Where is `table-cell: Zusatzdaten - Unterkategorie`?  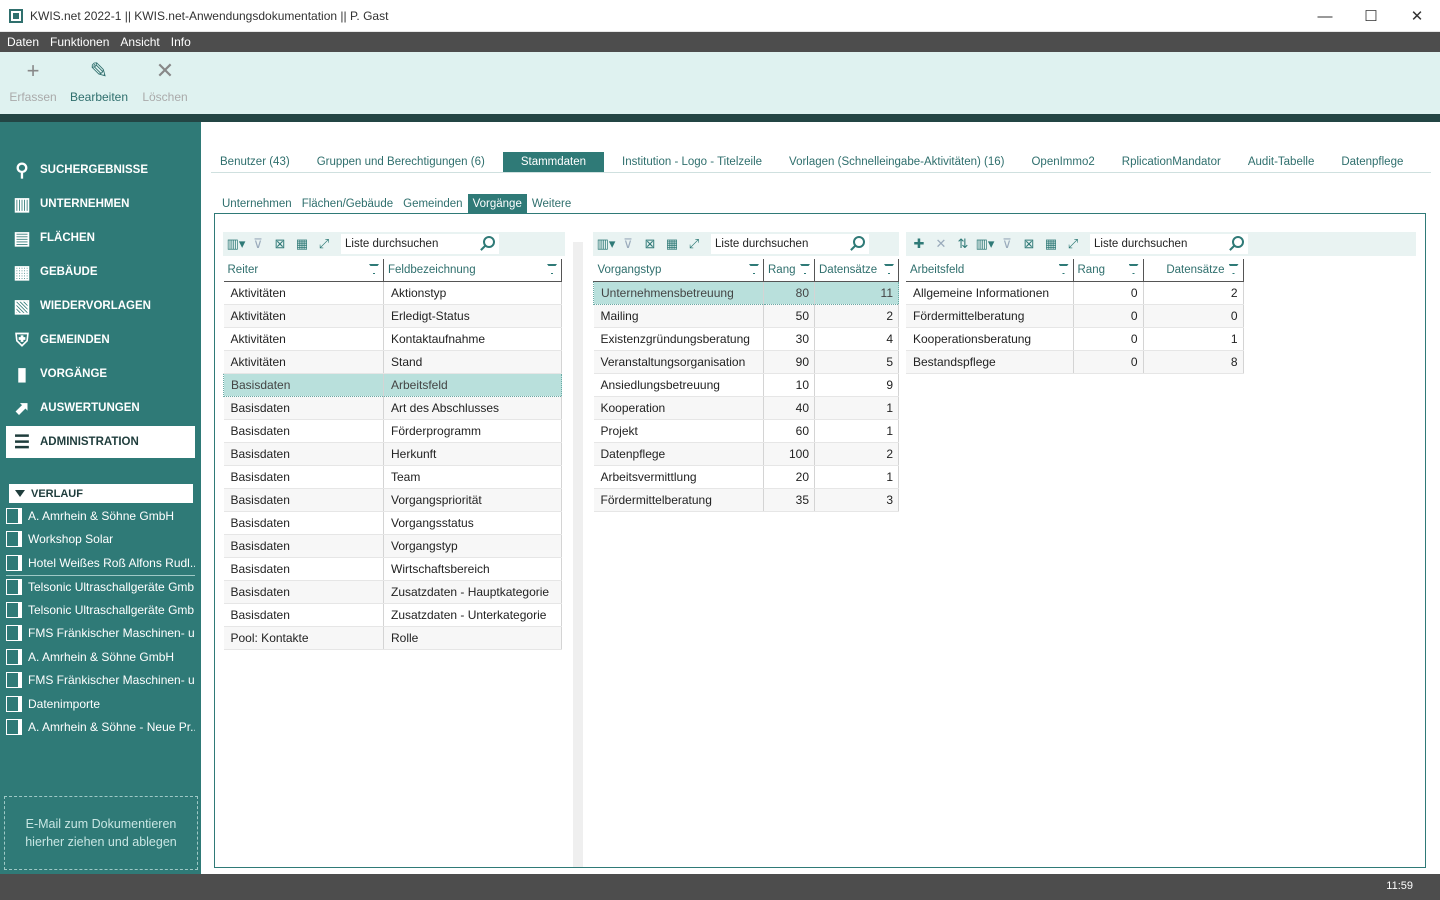 table-cell: Zusatzdaten - Unterkategorie is located at coordinates (472, 615).